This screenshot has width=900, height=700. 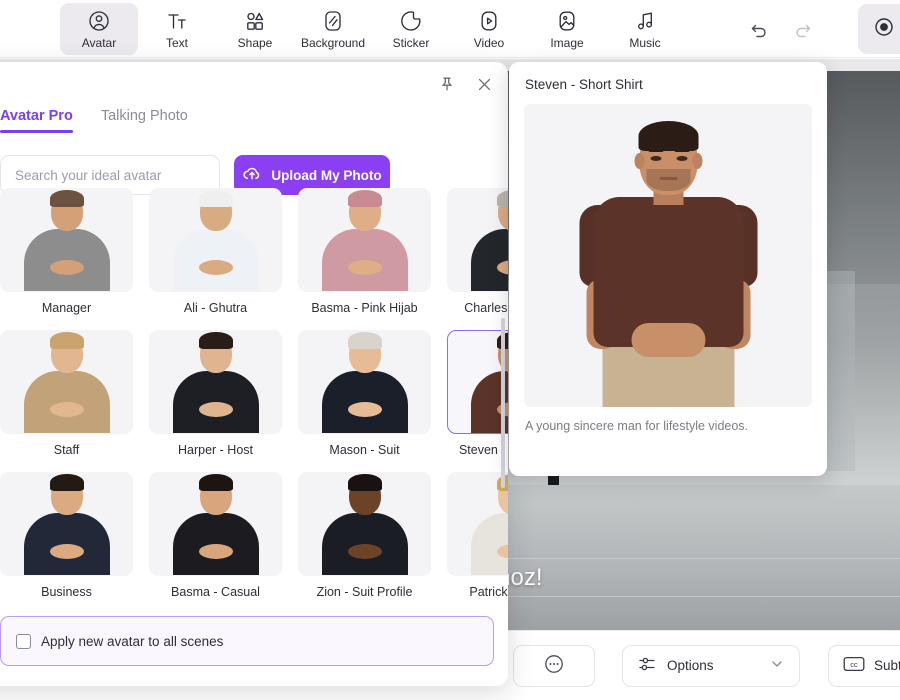 I want to click on figure-mouth, so click(x=668, y=178).